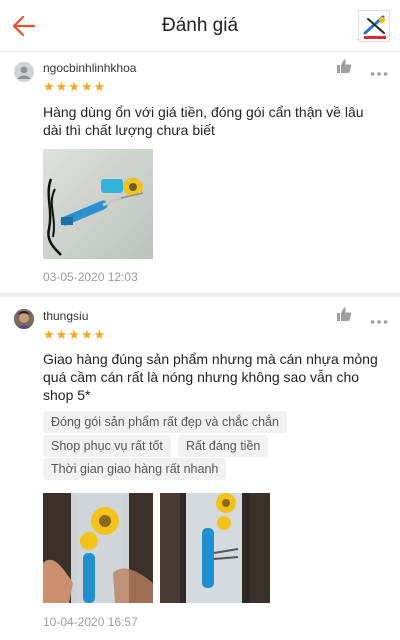  What do you see at coordinates (89, 68) in the screenshot?
I see `reviewer-name: ngocbinhlinhkhoa` at bounding box center [89, 68].